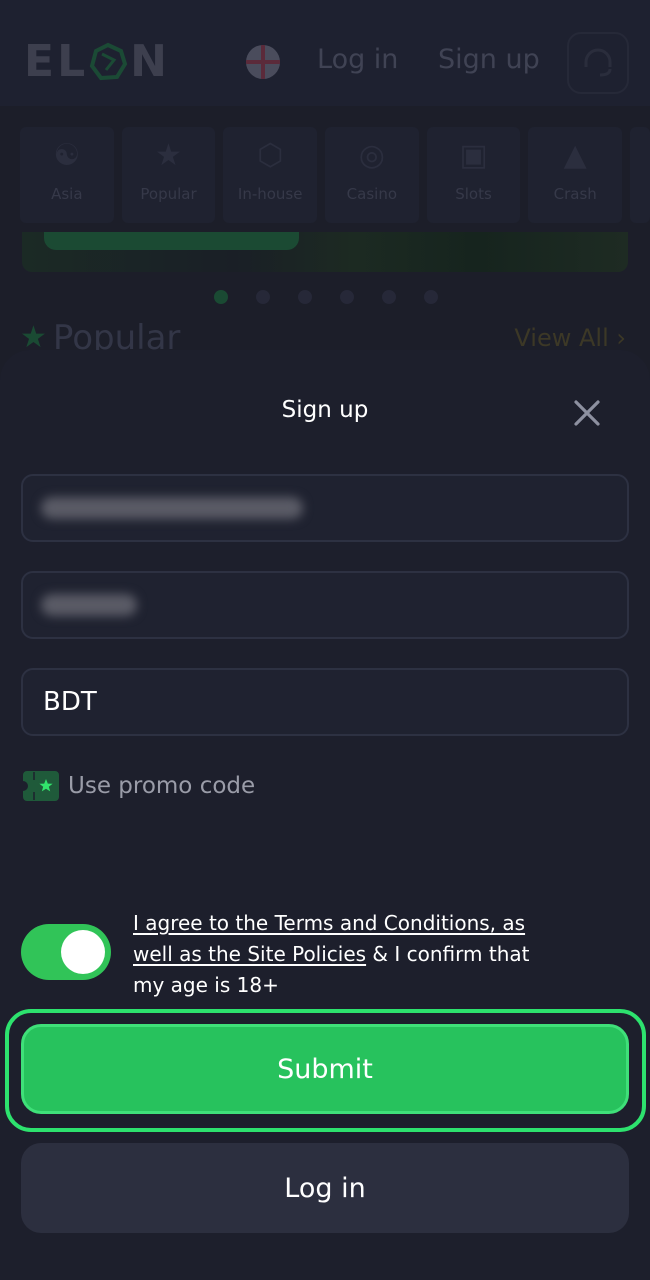 This screenshot has width=650, height=1280. I want to click on chevron-right-icon: ›, so click(621, 338).